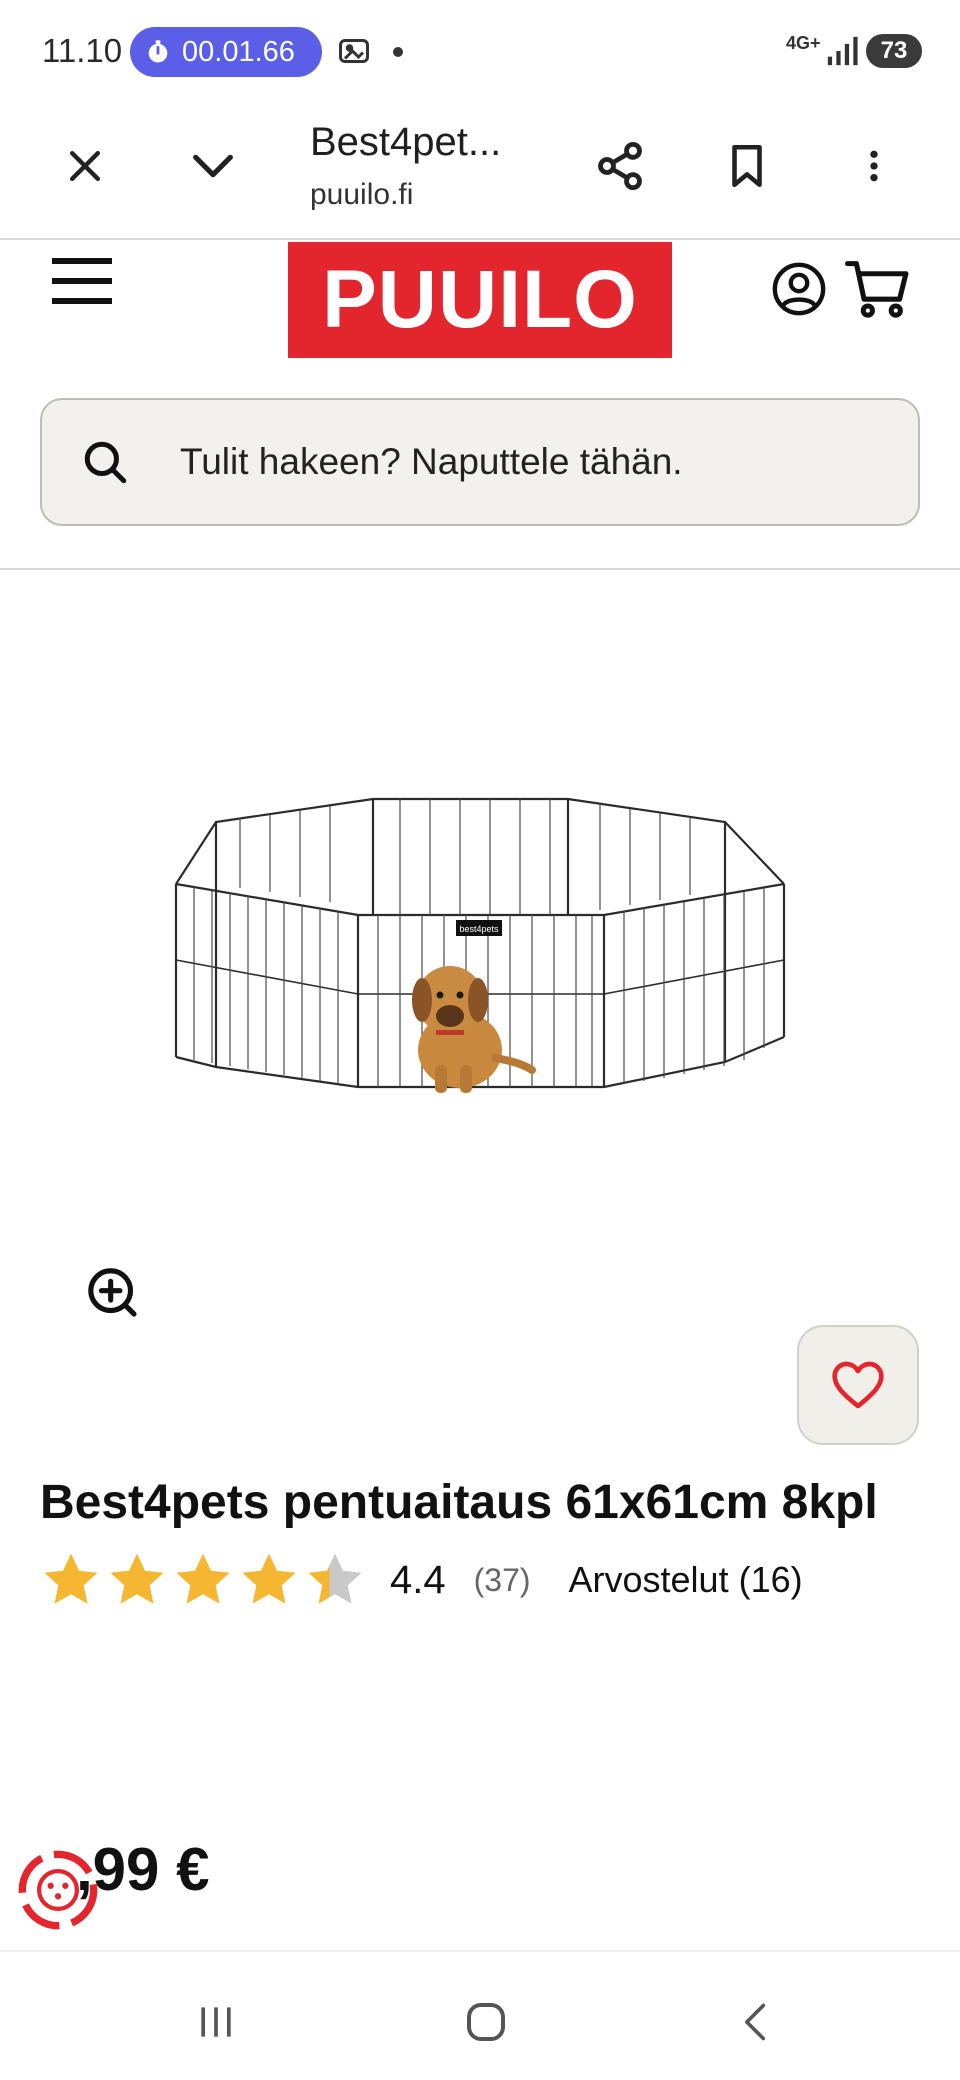 Image resolution: width=960 pixels, height=2080 pixels. Describe the element at coordinates (878, 289) in the screenshot. I see `shopping-cart-icon` at that location.